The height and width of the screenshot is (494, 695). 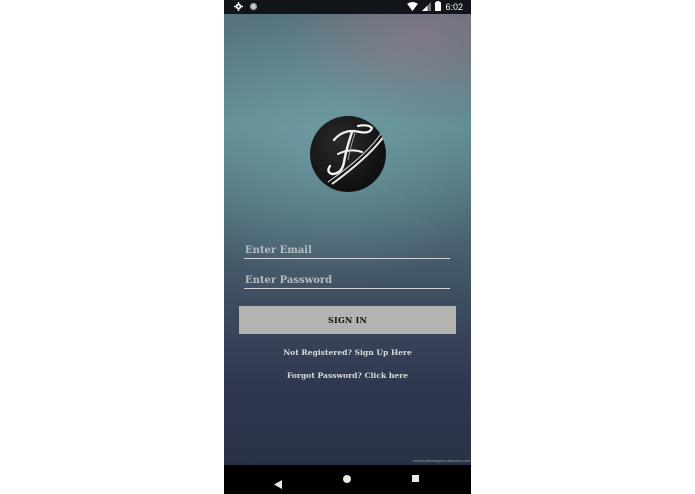 What do you see at coordinates (347, 375) in the screenshot?
I see `forgot-password-link: Forgot Password? Click here` at bounding box center [347, 375].